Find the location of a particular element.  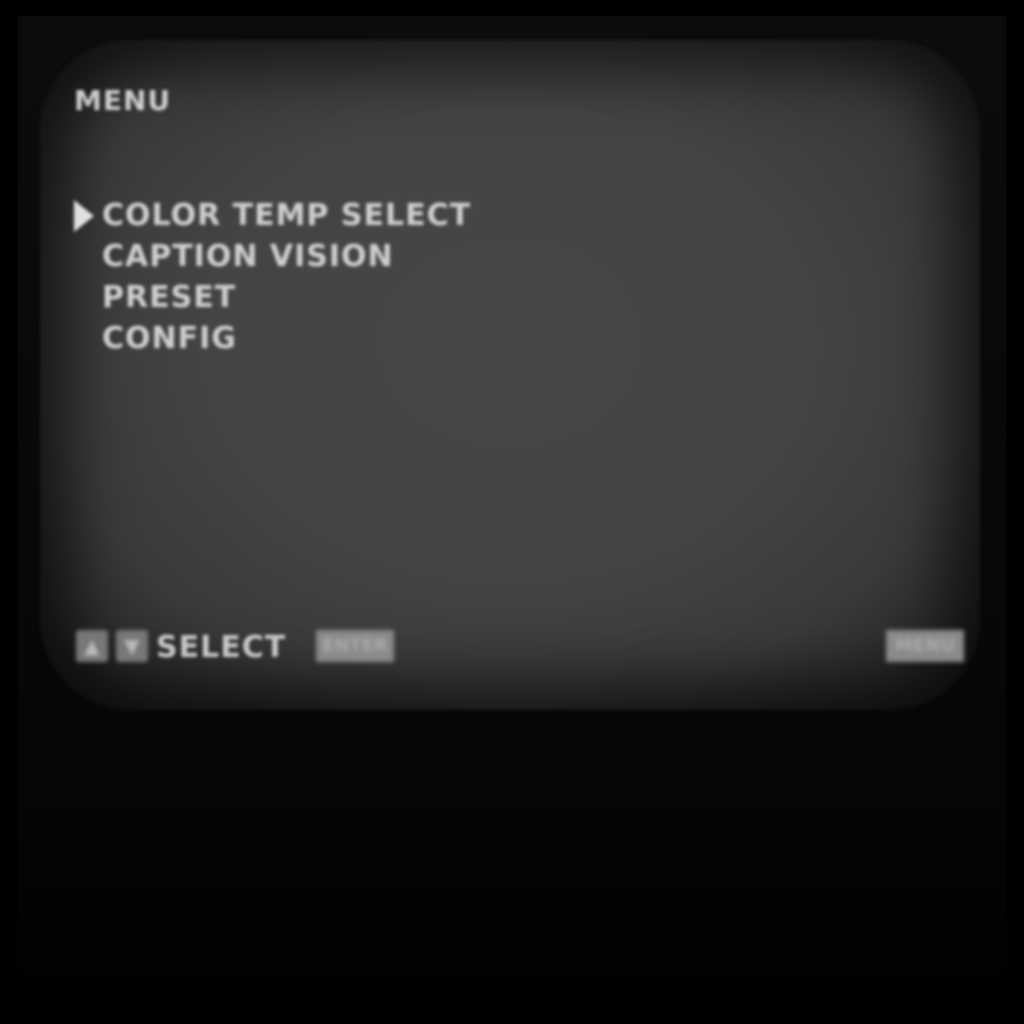

enter-badge: ENTER is located at coordinates (355, 646).